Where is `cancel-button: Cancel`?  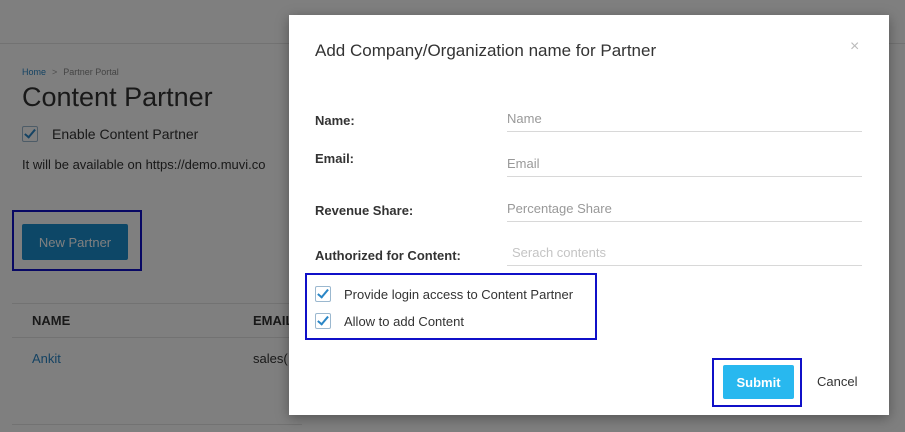
cancel-button: Cancel is located at coordinates (837, 381).